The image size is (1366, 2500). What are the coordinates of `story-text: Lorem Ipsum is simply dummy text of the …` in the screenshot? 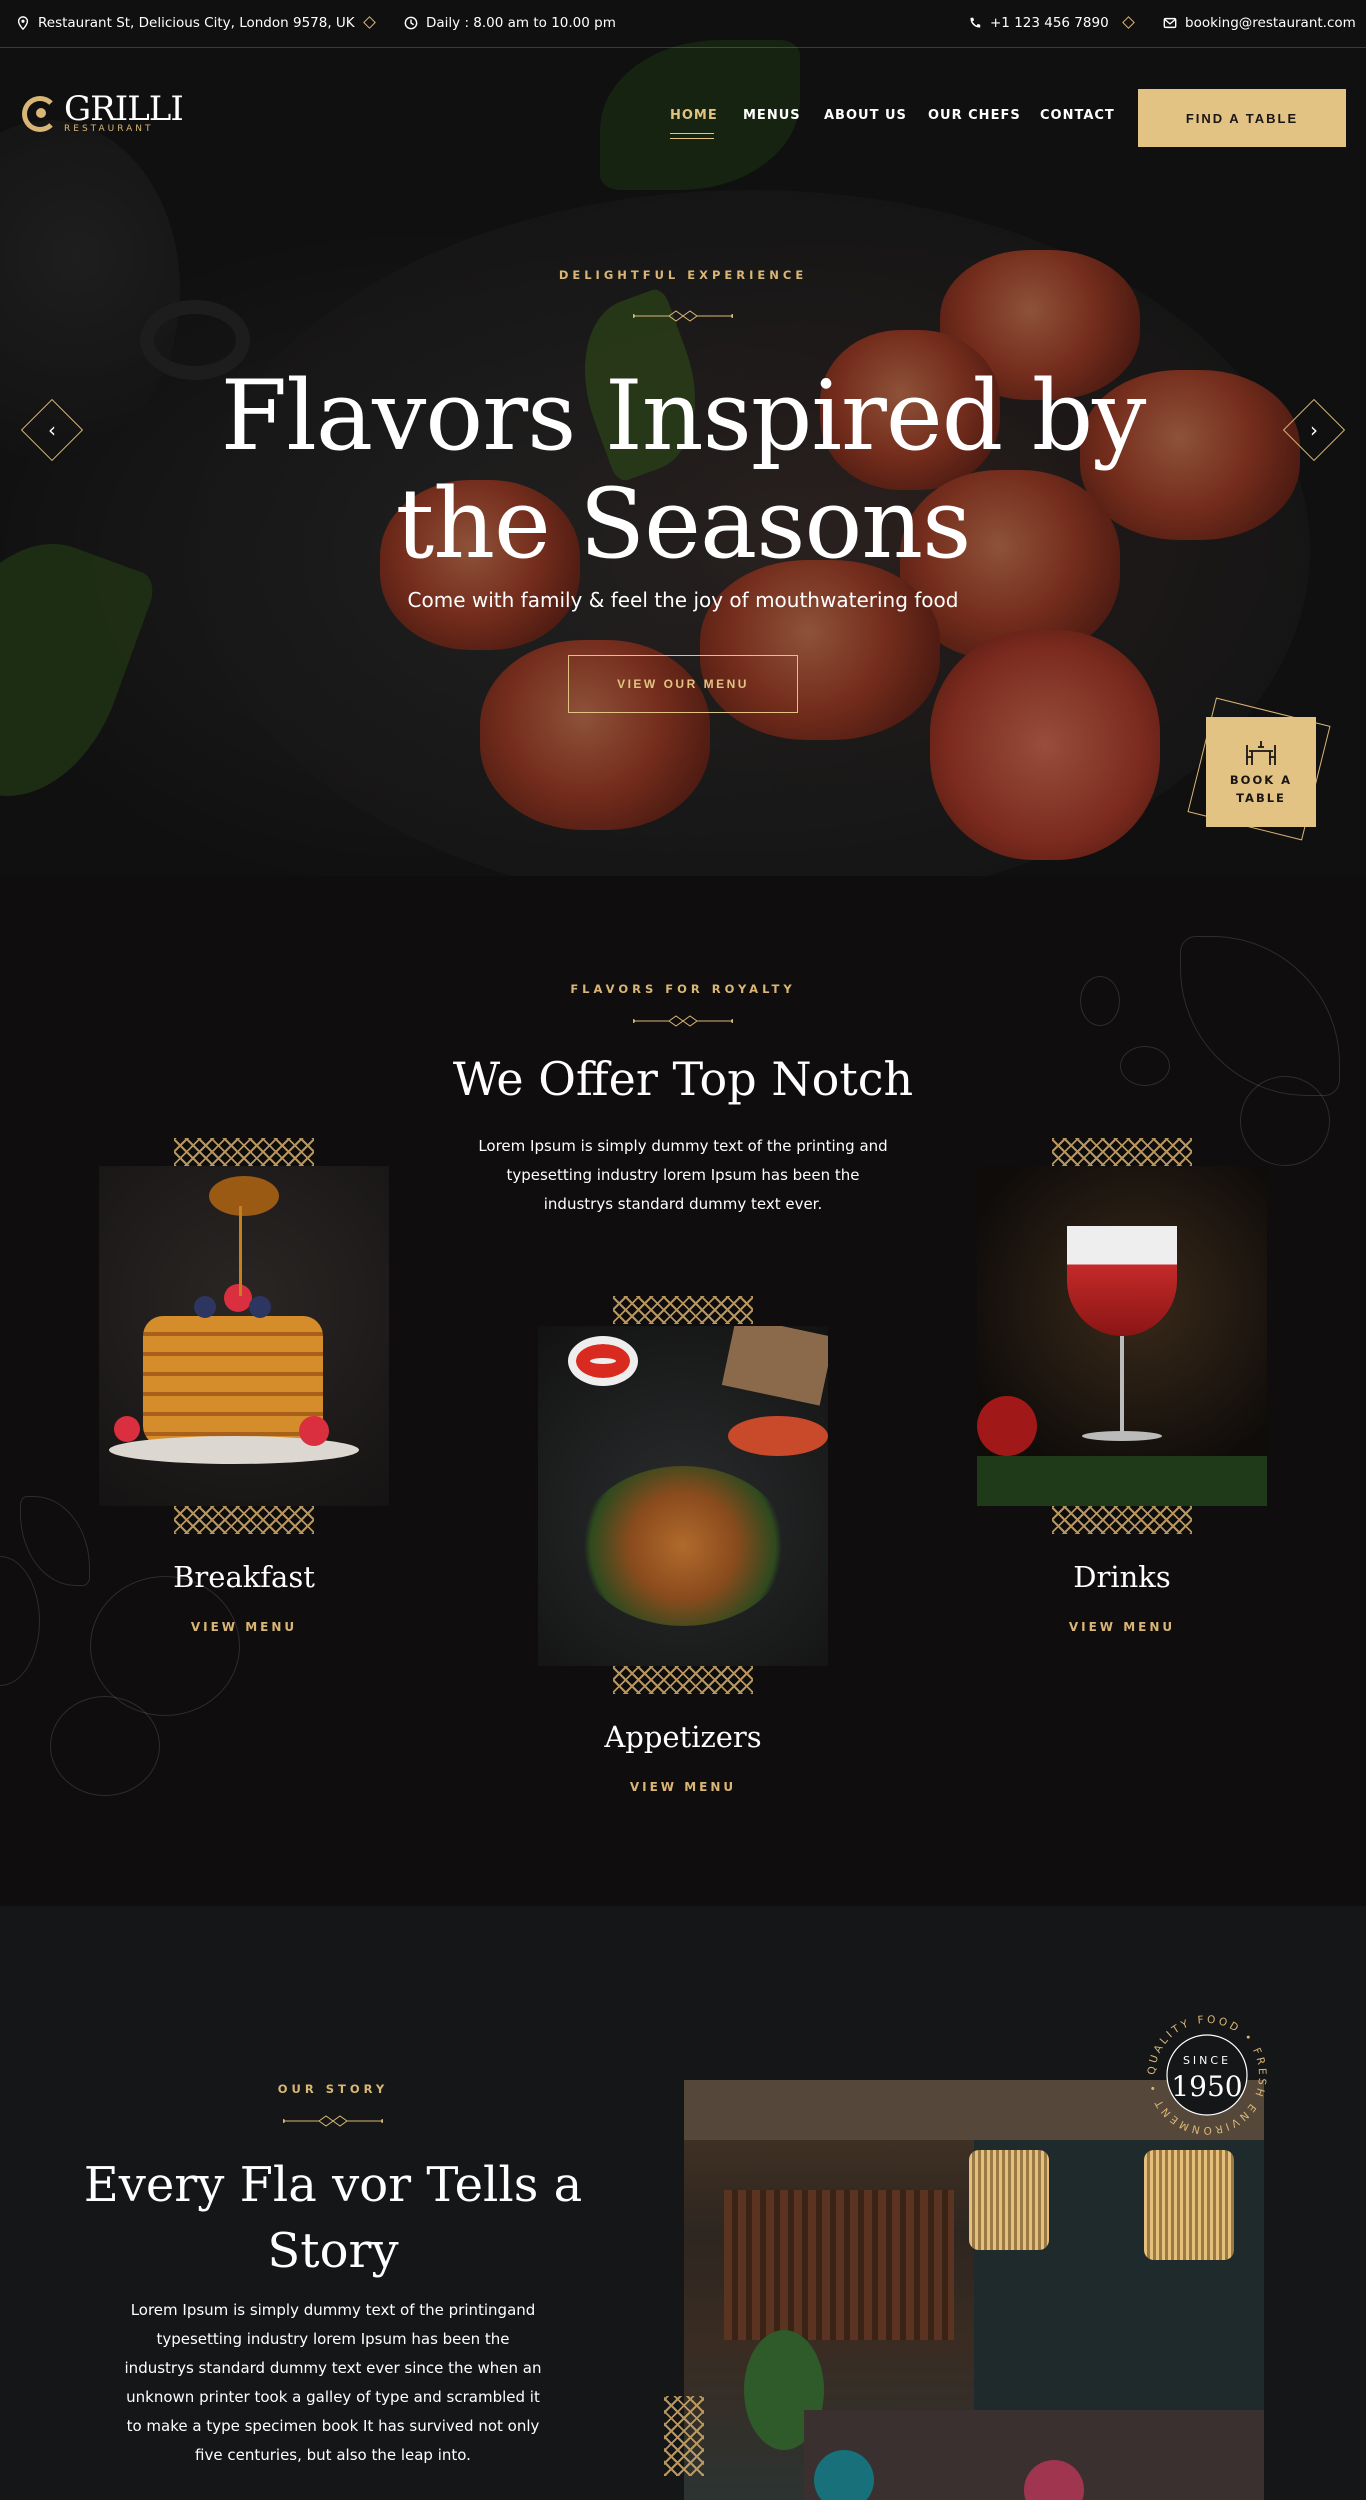 It's located at (333, 2382).